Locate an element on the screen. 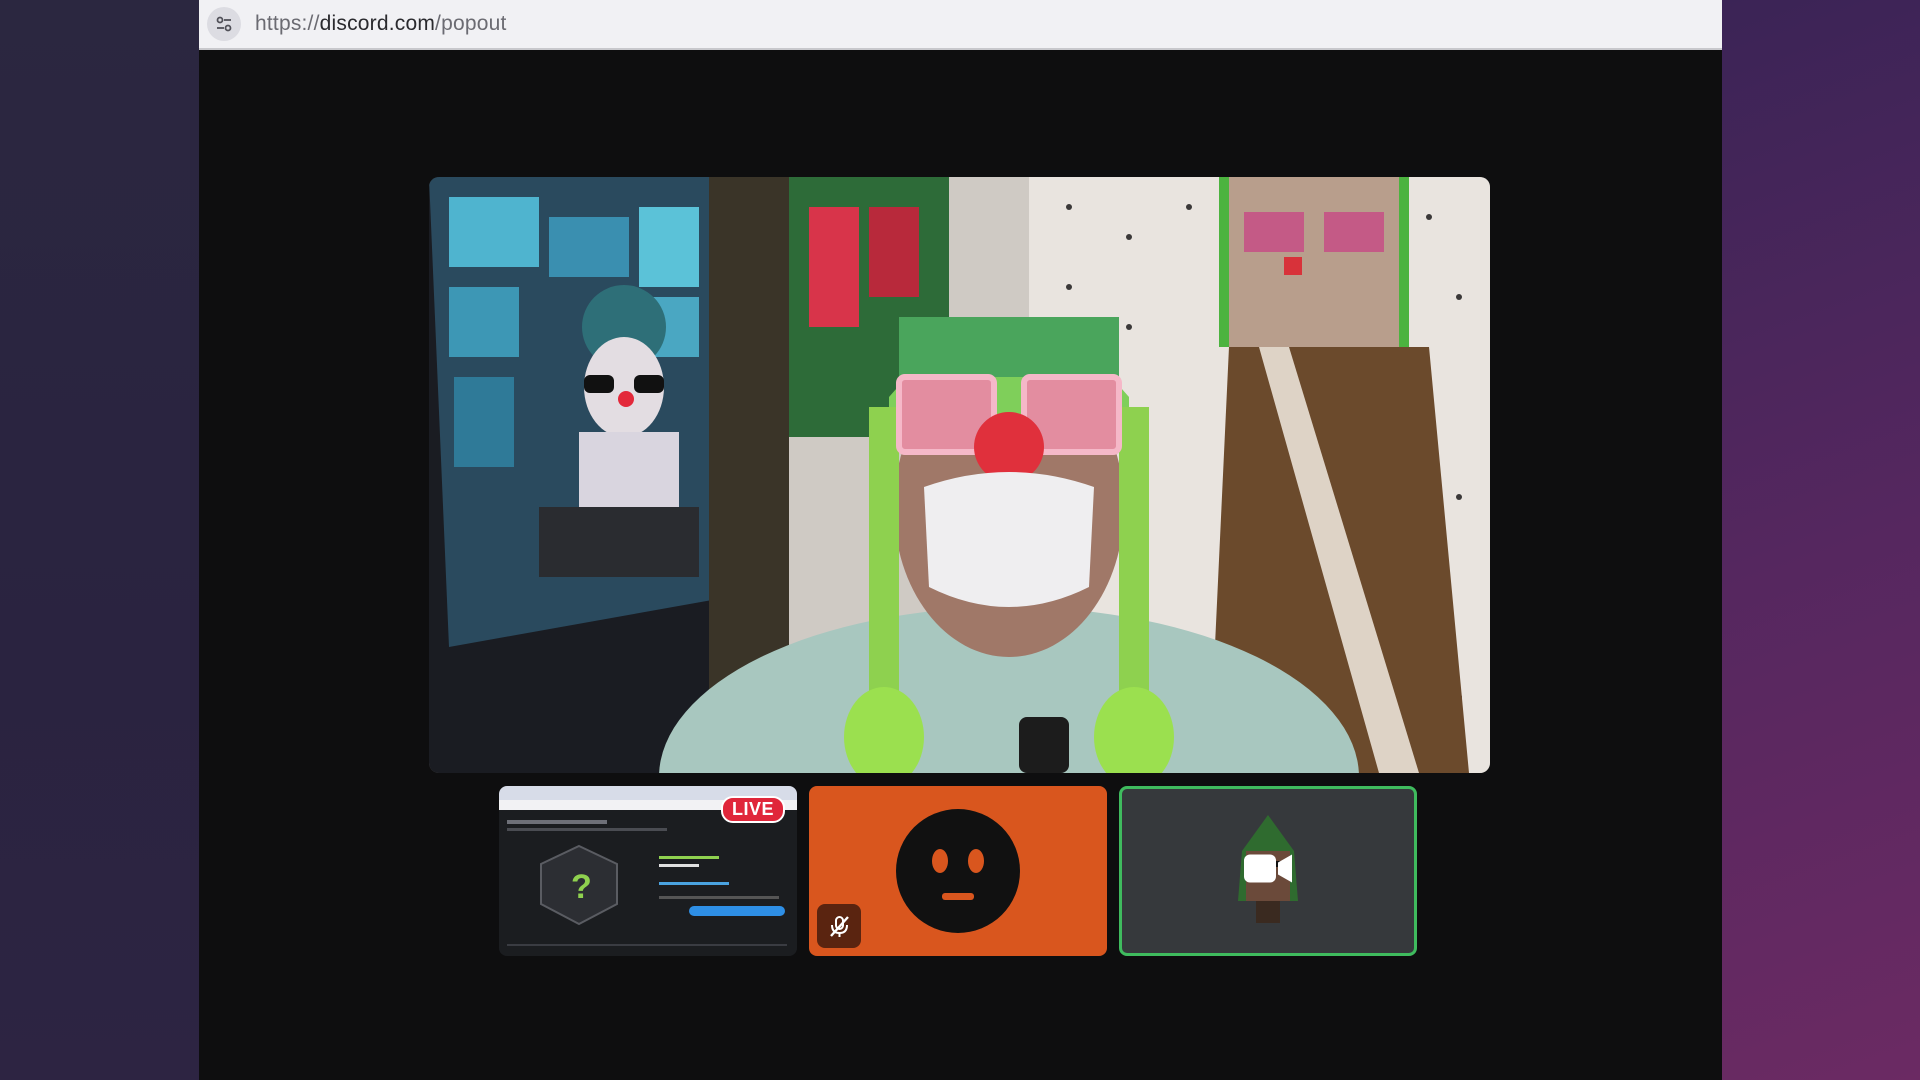 Image resolution: width=1920 pixels, height=1080 pixels. muted-microphone-icon is located at coordinates (839, 926).